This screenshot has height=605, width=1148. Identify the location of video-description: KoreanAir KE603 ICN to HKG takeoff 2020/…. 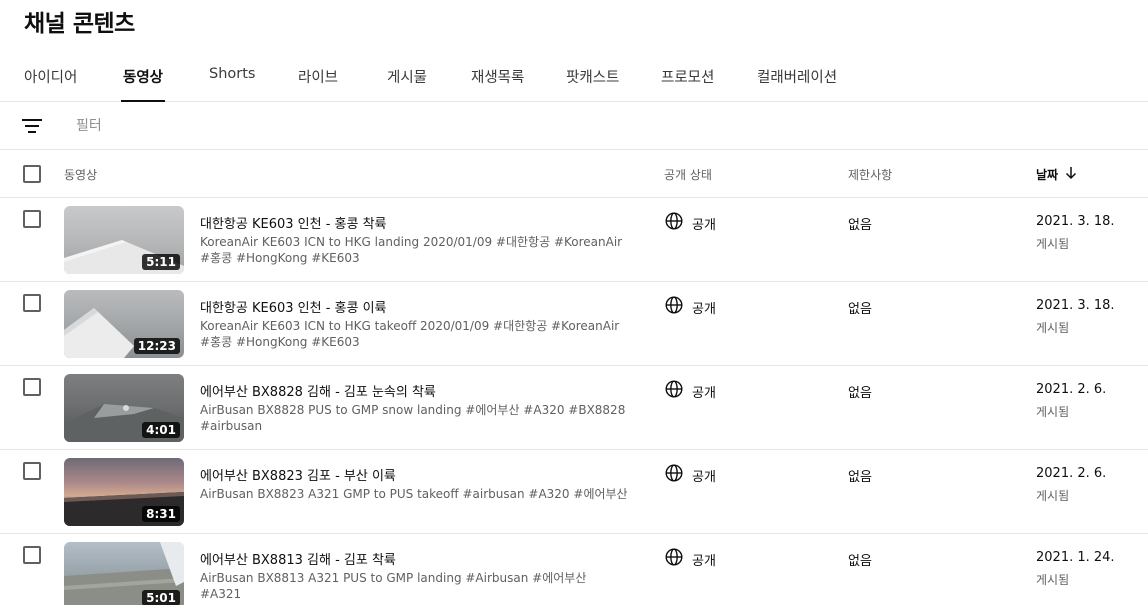
(410, 334).